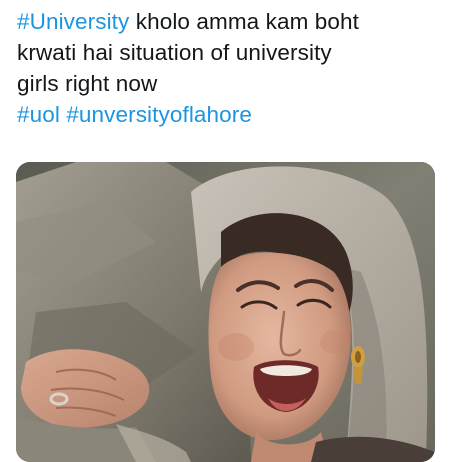 The width and height of the screenshot is (450, 462). Describe the element at coordinates (159, 114) in the screenshot. I see `hashtag-unversityoflahore-link: #unversityoflahore` at that location.